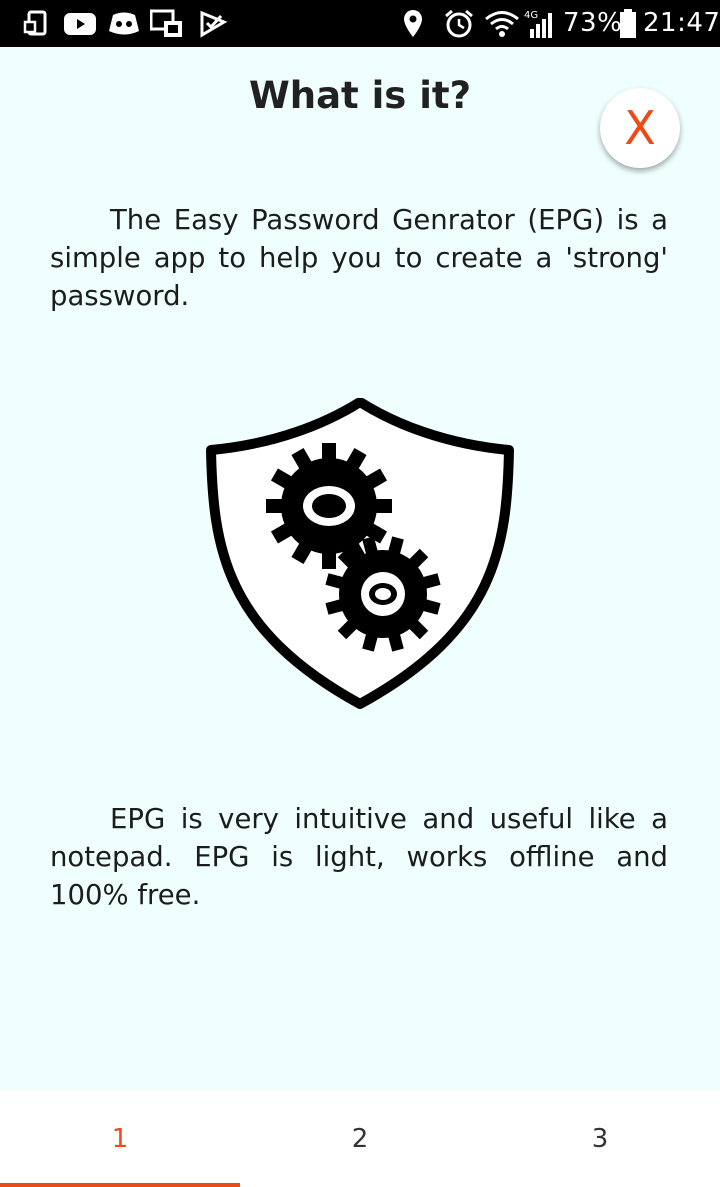  What do you see at coordinates (360, 23) in the screenshot?
I see `status-bar: 4G 73% 21:47` at bounding box center [360, 23].